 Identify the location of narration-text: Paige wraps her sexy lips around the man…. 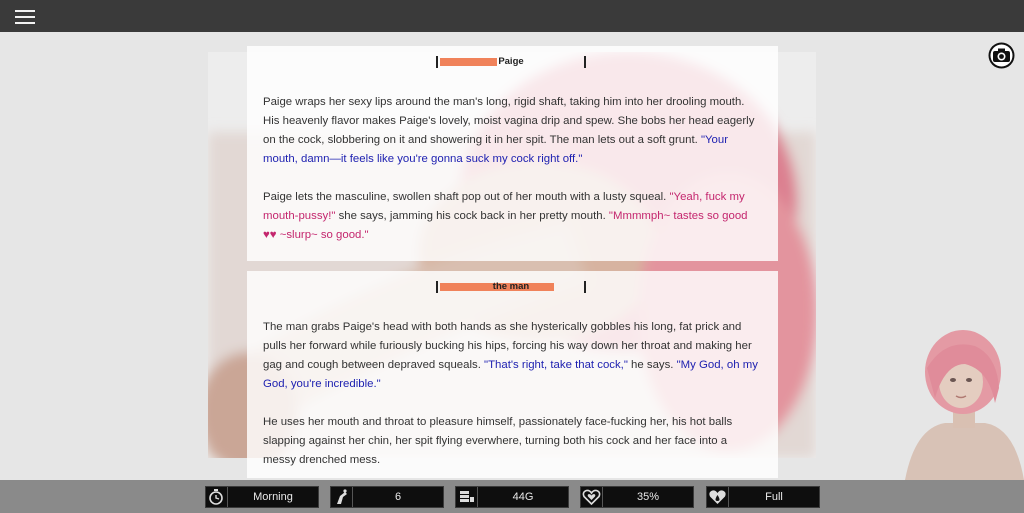
(509, 121).